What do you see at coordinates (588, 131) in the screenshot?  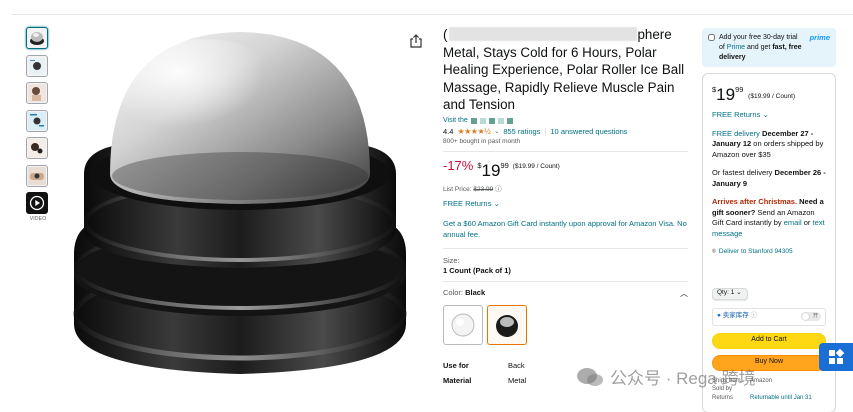 I see `answered-questions-link: 10 answered questions` at bounding box center [588, 131].